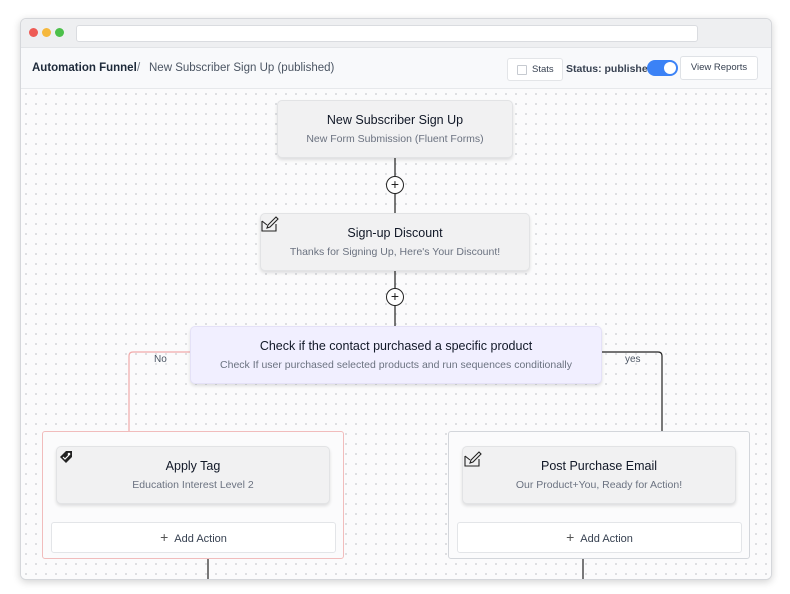 The image size is (790, 594). I want to click on no-branch-add-action-button: + Add Action, so click(193, 537).